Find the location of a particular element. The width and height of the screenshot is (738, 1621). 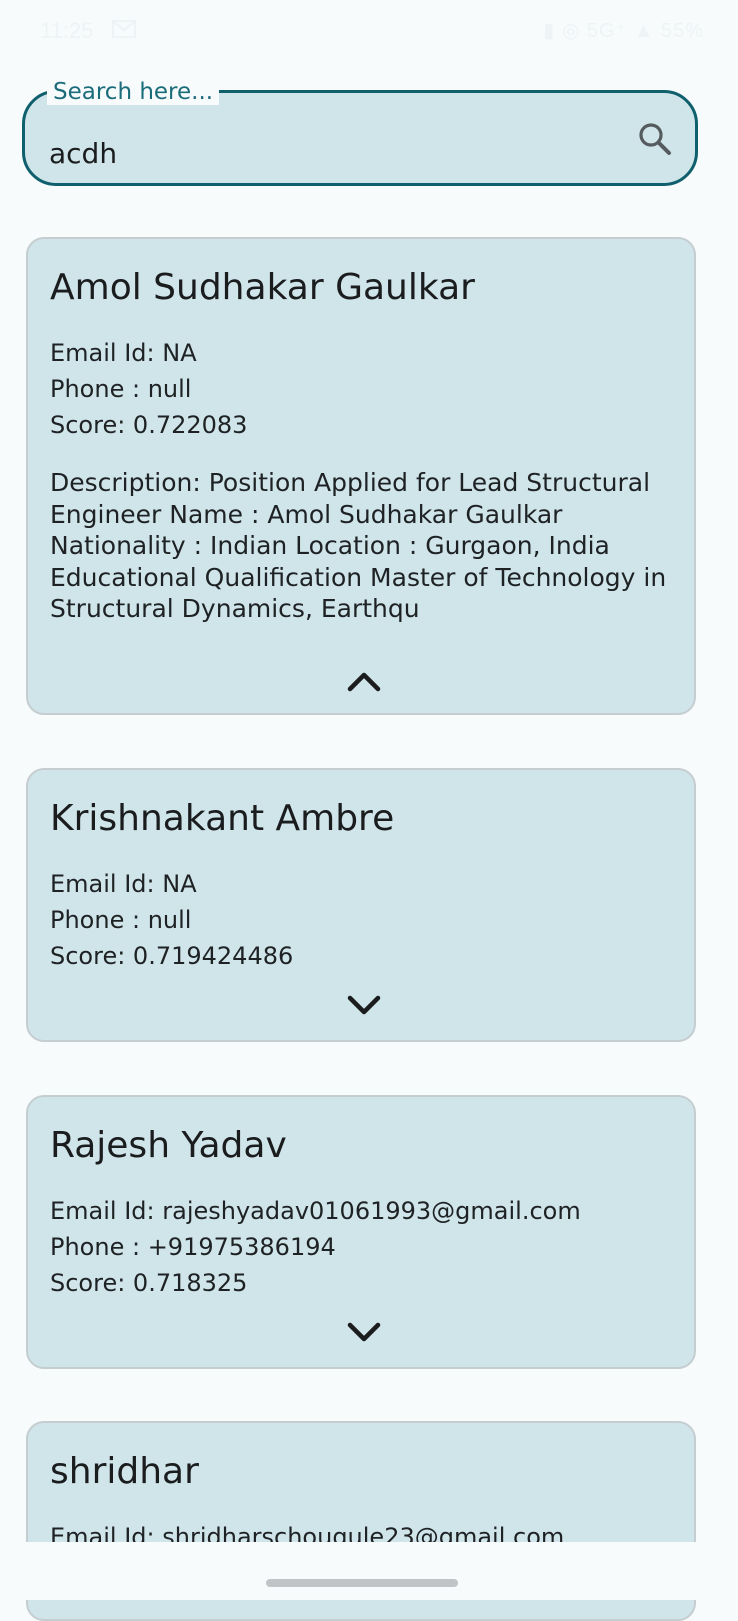

candidate-phone: Phone : +91975386194 is located at coordinates (193, 1247).